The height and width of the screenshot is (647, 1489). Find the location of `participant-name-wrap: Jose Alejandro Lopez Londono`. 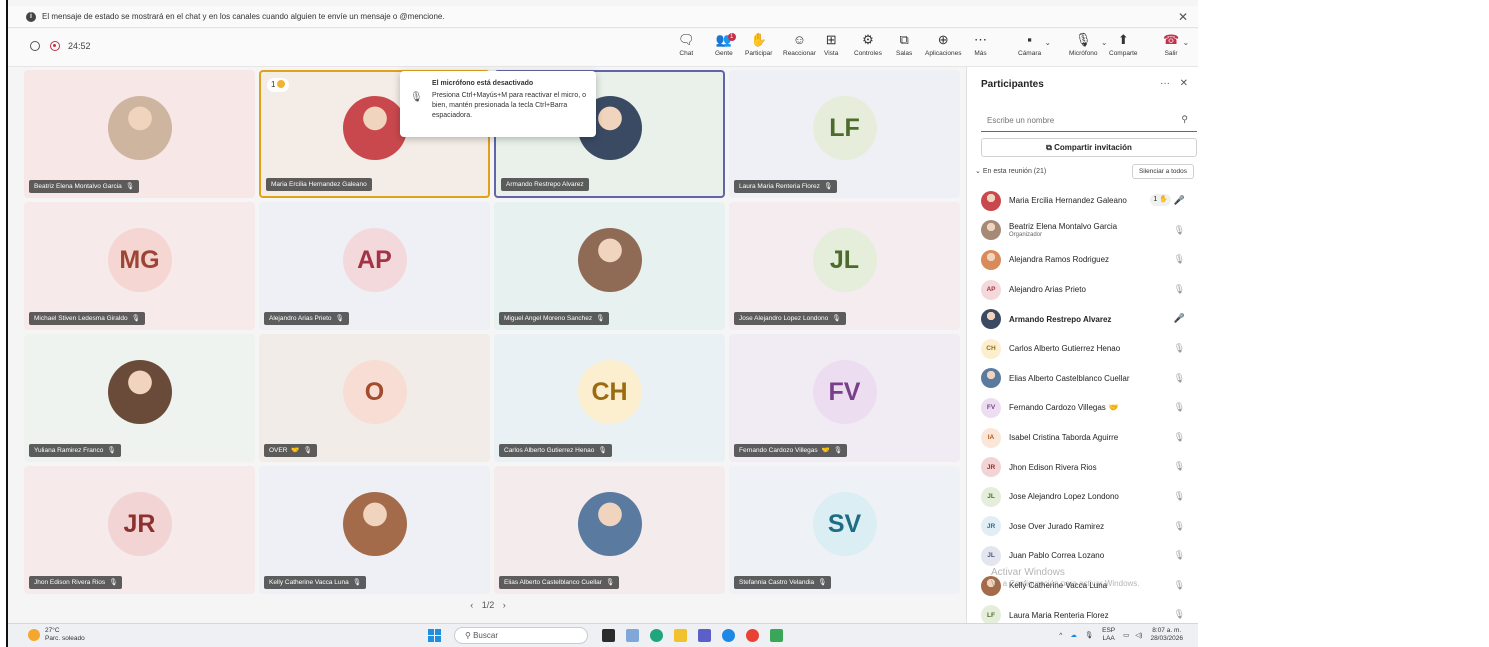

participant-name-wrap: Jose Alejandro Lopez Londono is located at coordinates (1064, 496).